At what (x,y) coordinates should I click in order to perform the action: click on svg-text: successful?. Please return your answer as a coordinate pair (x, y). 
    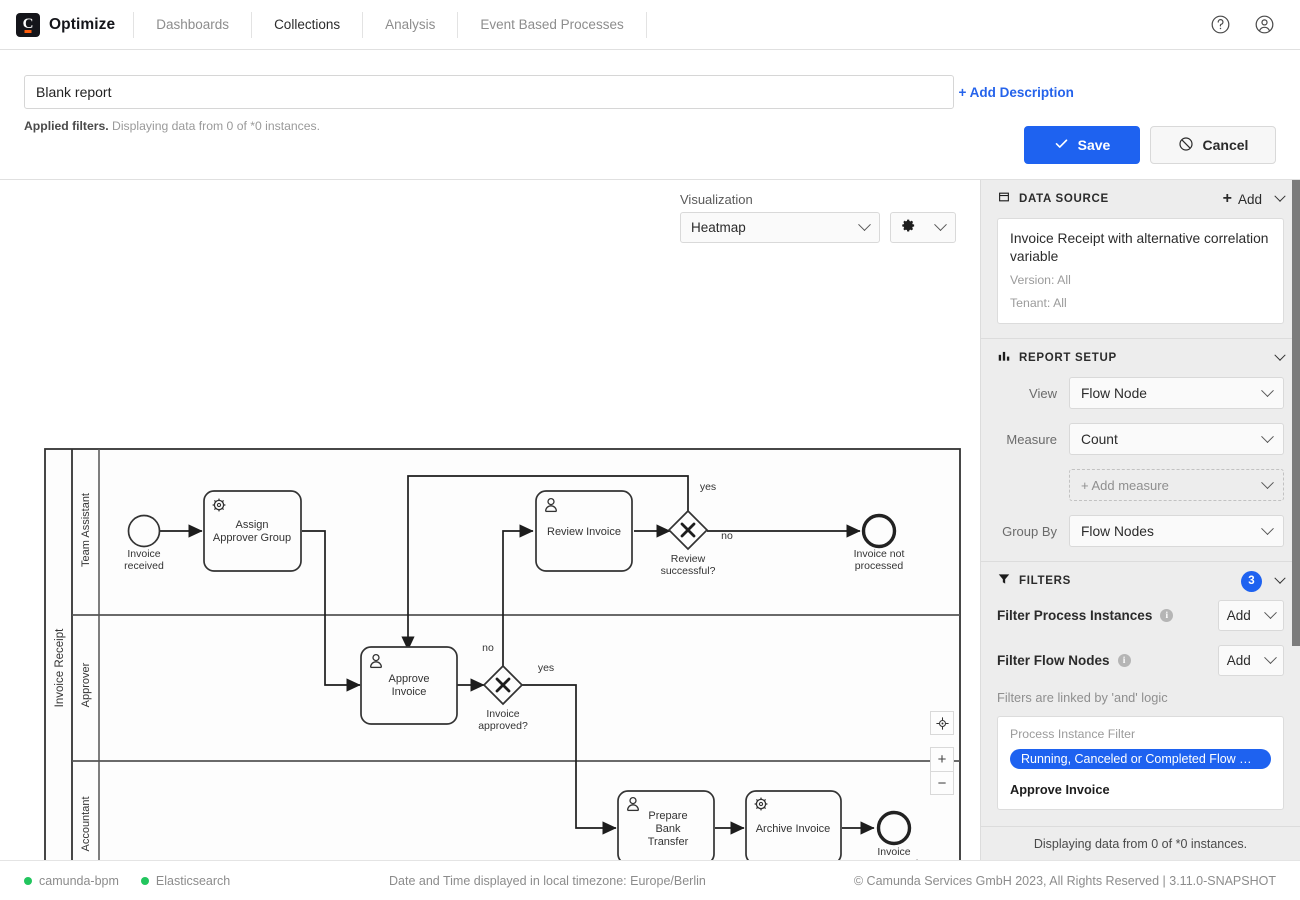
    Looking at the image, I should click on (688, 571).